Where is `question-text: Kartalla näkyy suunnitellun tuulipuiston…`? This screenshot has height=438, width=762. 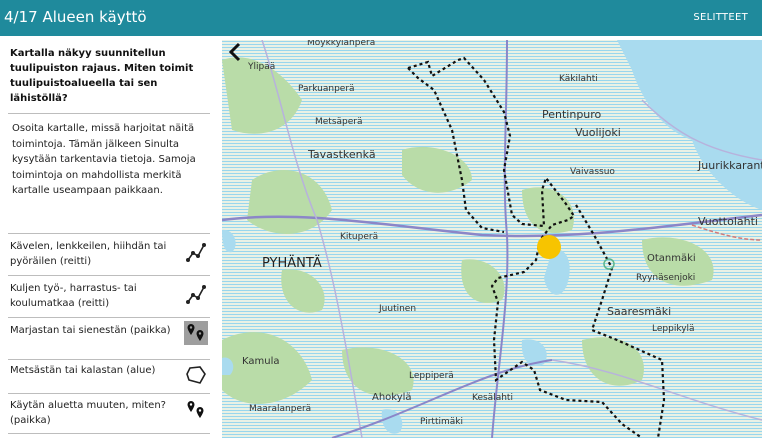
question-text: Kartalla näkyy suunnitellun tuulipuiston… is located at coordinates (102, 76).